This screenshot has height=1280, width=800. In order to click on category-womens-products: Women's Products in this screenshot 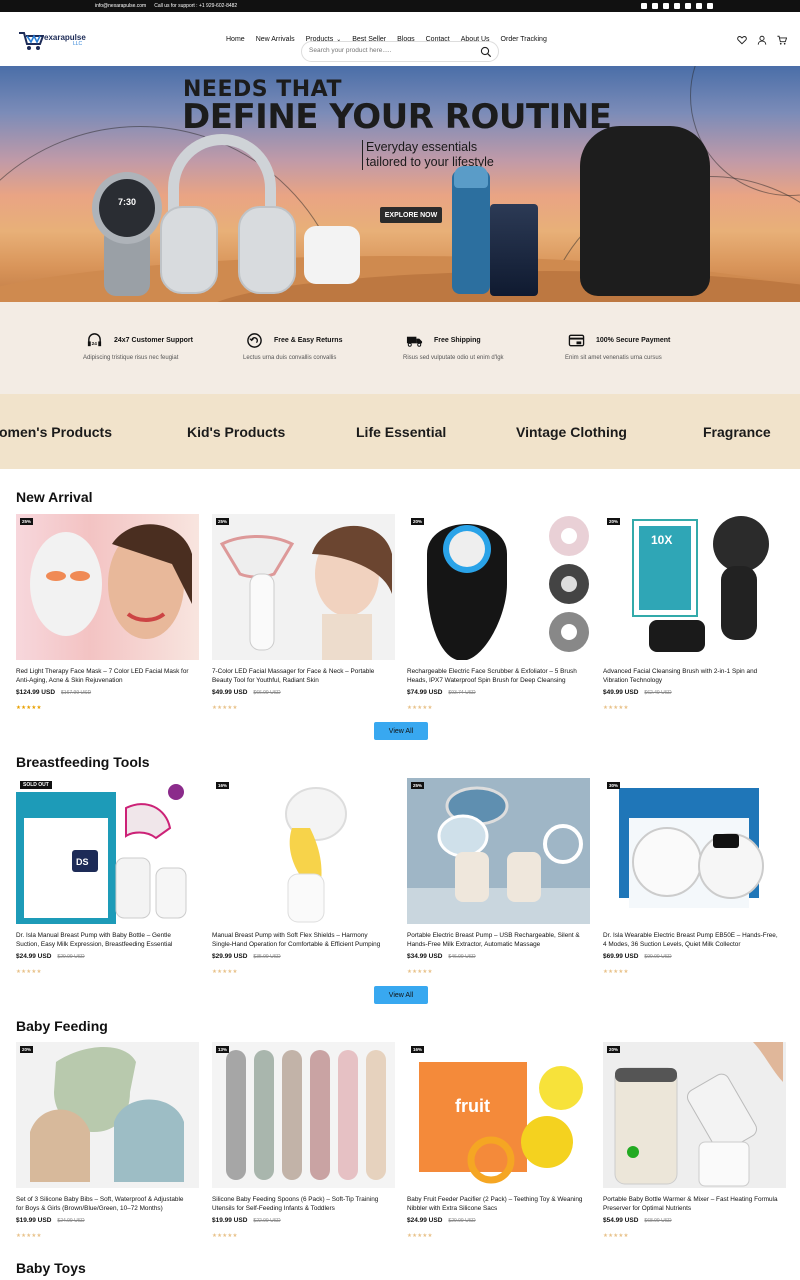, I will do `click(56, 432)`.